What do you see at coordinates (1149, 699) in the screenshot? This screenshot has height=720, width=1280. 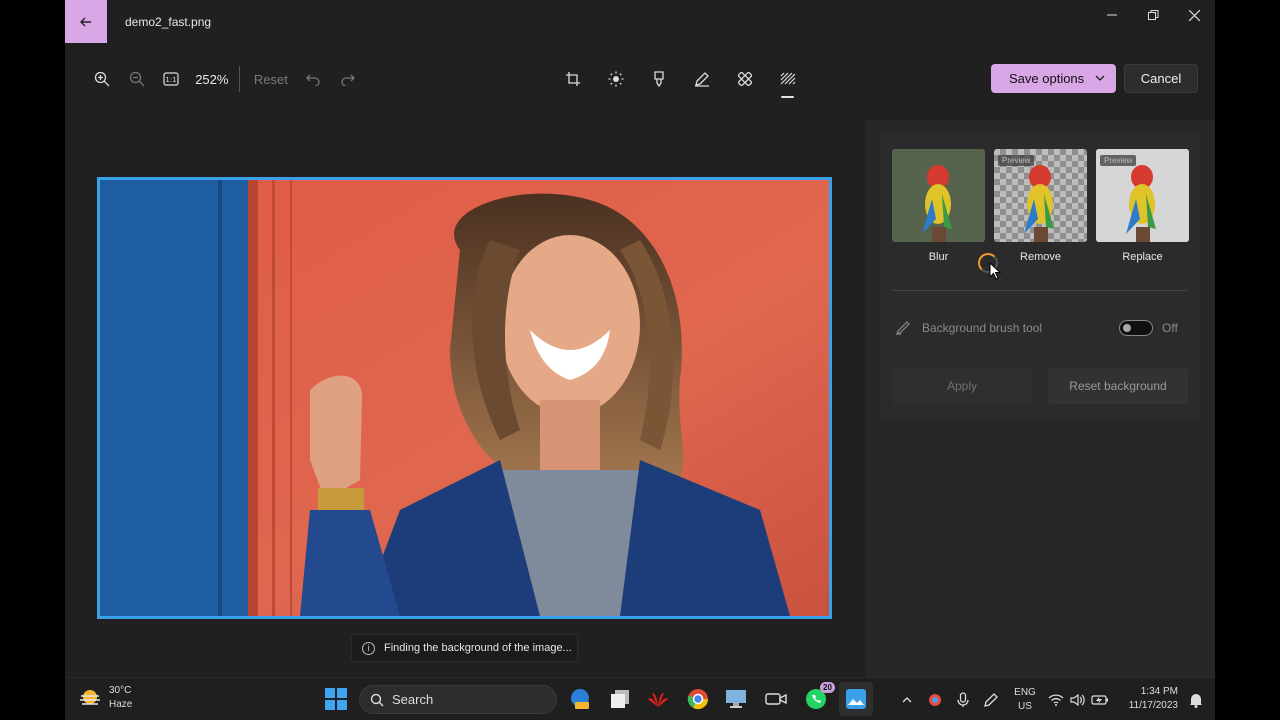 I see `clock: 1:34 PM 11/17/2023` at bounding box center [1149, 699].